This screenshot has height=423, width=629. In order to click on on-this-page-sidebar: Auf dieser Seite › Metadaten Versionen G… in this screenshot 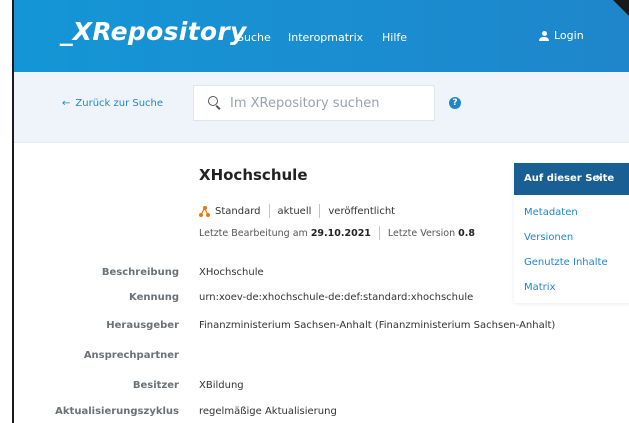, I will do `click(571, 233)`.